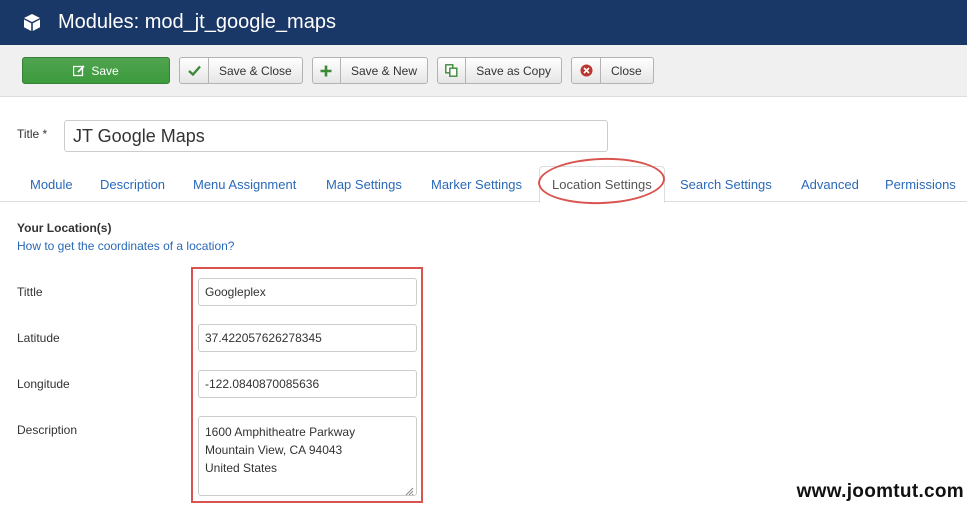 The image size is (967, 508). What do you see at coordinates (47, 430) in the screenshot?
I see `description-label: Description` at bounding box center [47, 430].